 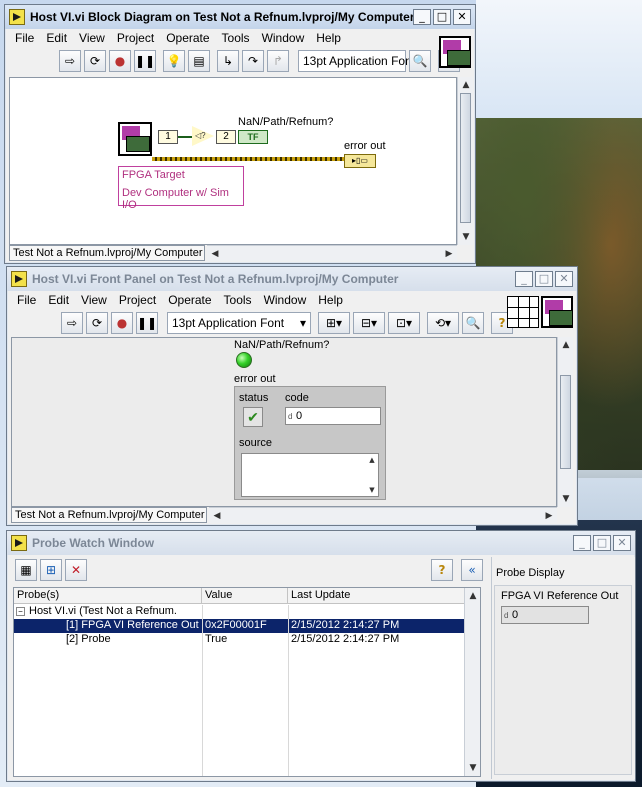 What do you see at coordinates (356, 61) in the screenshot?
I see `font-select: 13pt Application Font` at bounding box center [356, 61].